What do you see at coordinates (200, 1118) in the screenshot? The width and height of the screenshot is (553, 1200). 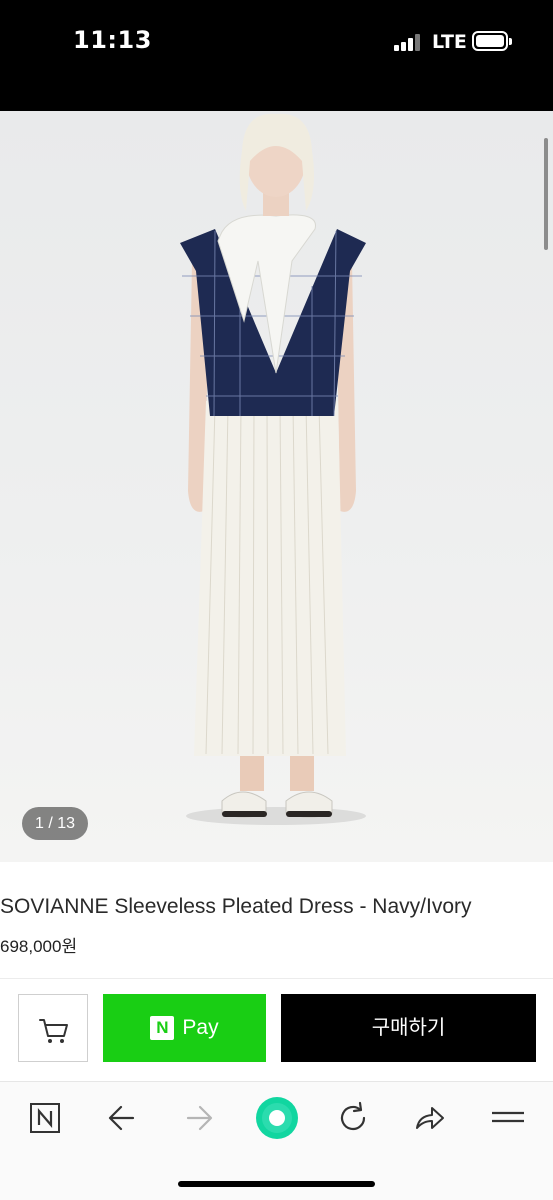 I see `forward-arrow-icon` at bounding box center [200, 1118].